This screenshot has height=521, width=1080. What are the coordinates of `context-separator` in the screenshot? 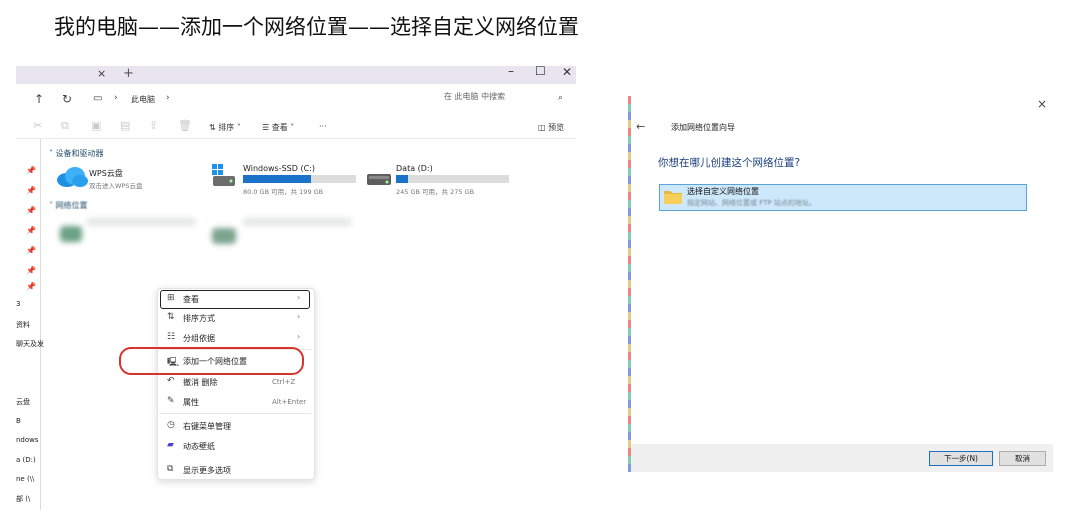 It's located at (235, 413).